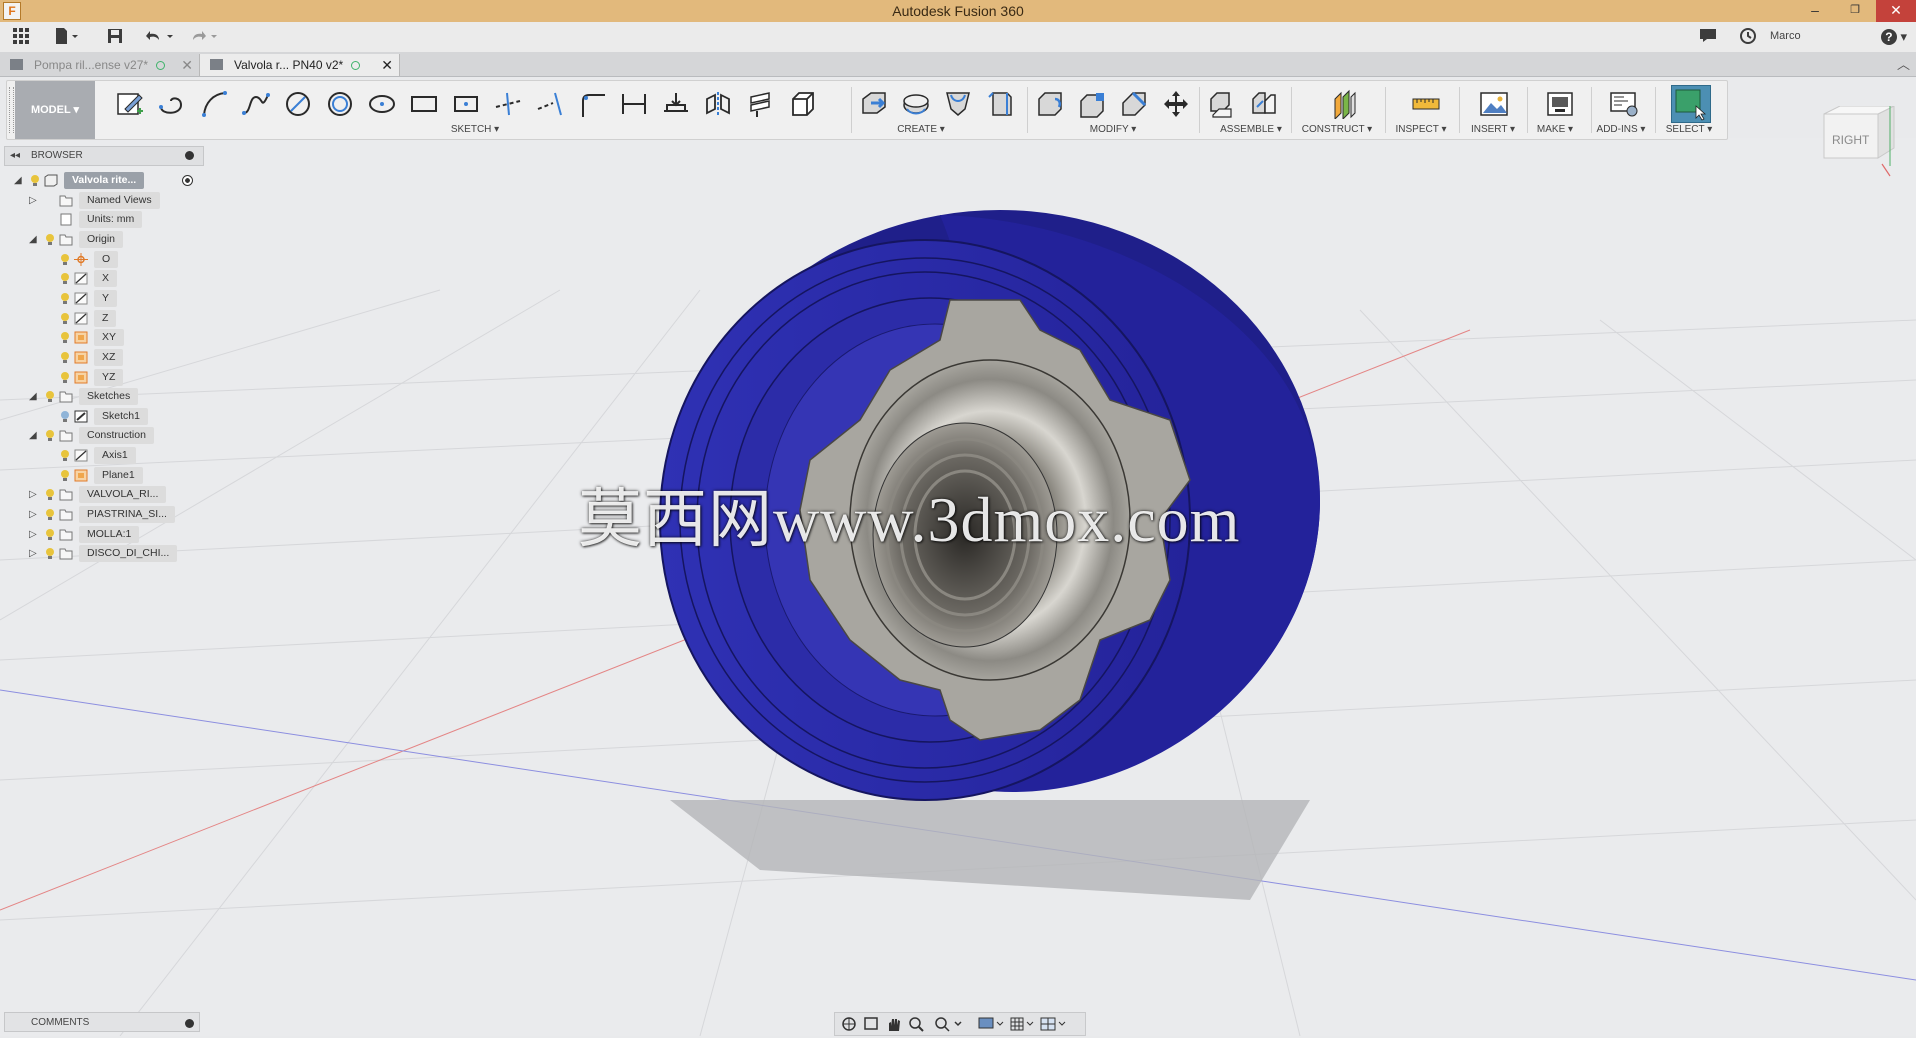 Image resolution: width=1916 pixels, height=1038 pixels. Describe the element at coordinates (916, 104) in the screenshot. I see `revolve-icon` at that location.